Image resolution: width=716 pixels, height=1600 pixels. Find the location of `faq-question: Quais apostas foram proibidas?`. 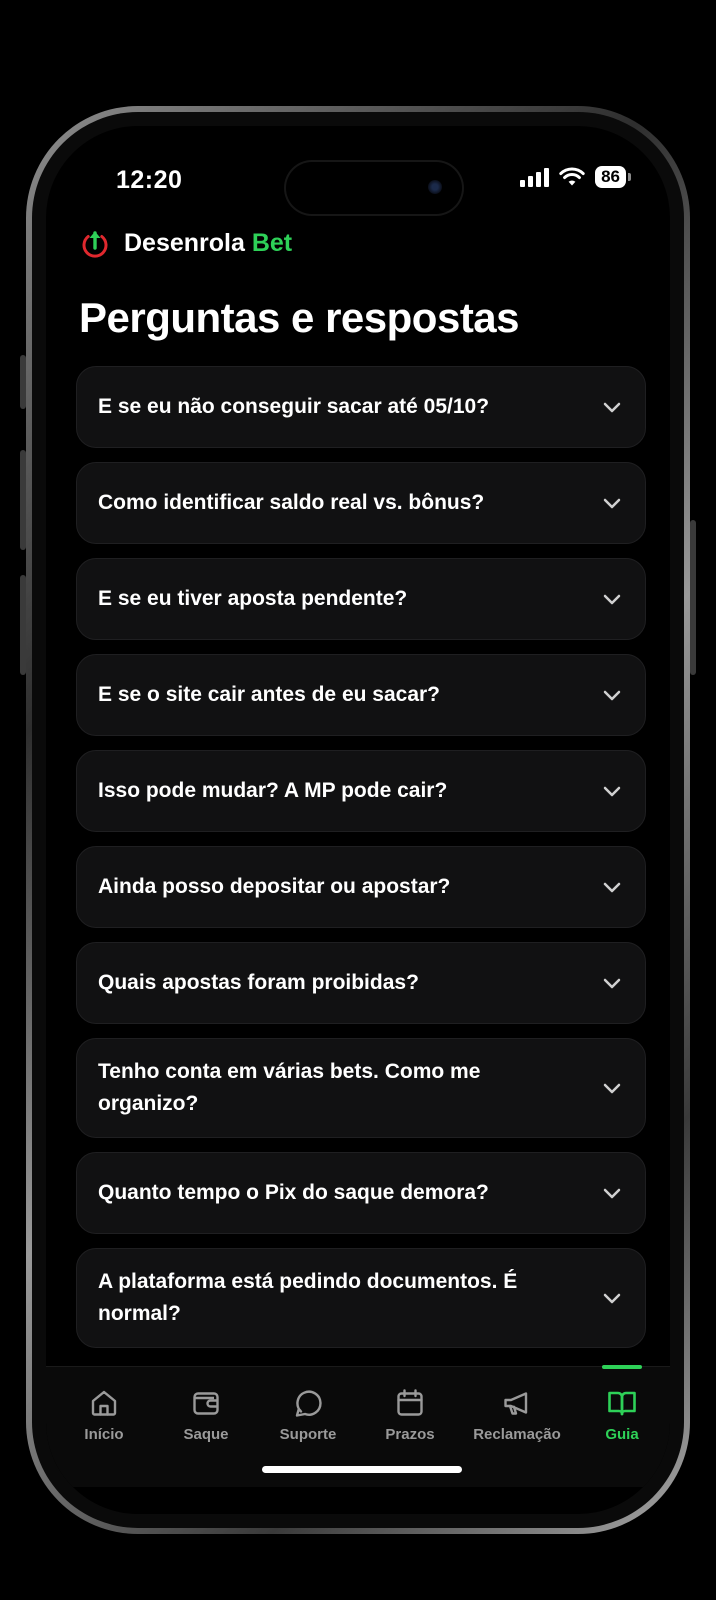

faq-question: Quais apostas foram proibidas? is located at coordinates (258, 982).